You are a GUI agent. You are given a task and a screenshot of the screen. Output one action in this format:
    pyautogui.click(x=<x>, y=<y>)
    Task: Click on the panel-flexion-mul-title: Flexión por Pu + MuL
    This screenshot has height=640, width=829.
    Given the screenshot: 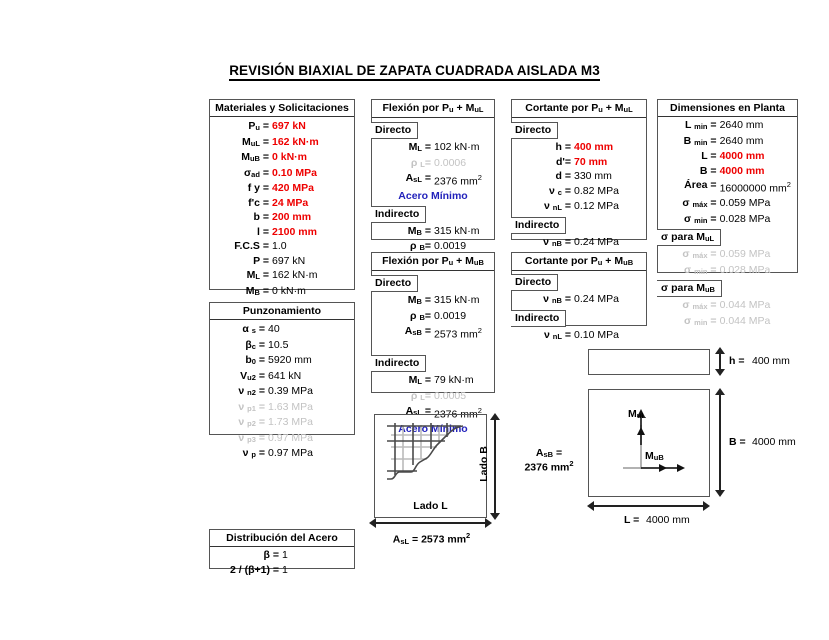 What is the action you would take?
    pyautogui.click(x=433, y=109)
    